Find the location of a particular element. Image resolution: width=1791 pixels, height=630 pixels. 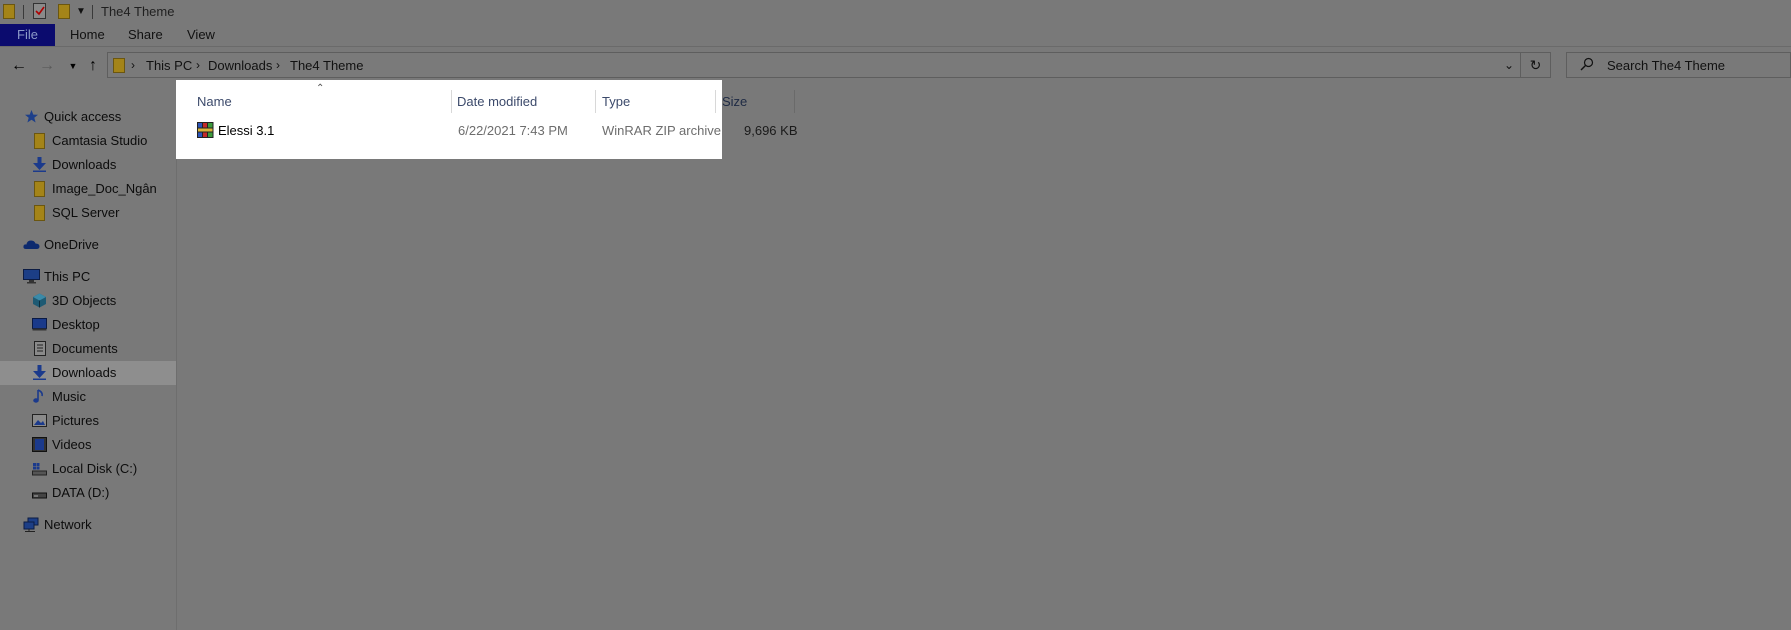

sidebar-item-image-doc-ngan: Image_Doc_Ngân is located at coordinates (88, 189).